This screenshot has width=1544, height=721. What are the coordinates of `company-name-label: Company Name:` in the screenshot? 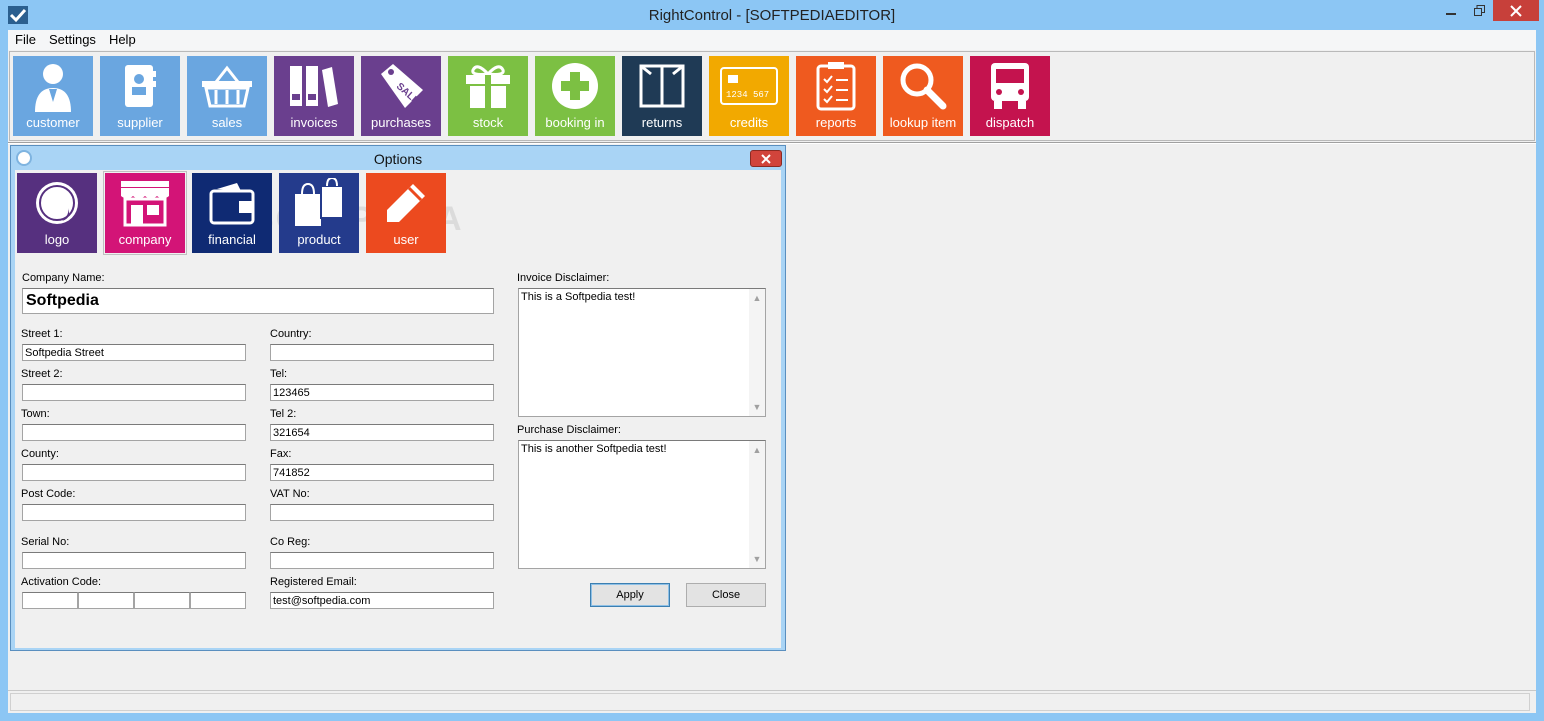 It's located at (63, 278).